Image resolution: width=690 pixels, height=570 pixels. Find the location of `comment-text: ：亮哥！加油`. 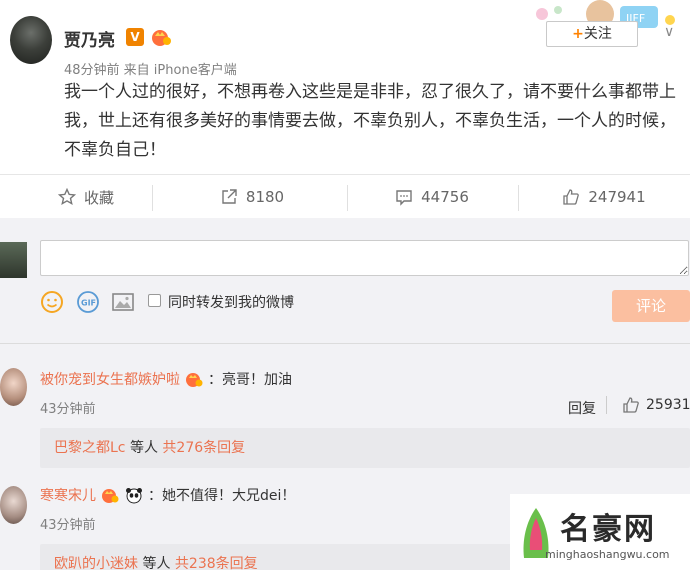

comment-text: ：亮哥！加油 is located at coordinates (250, 380).